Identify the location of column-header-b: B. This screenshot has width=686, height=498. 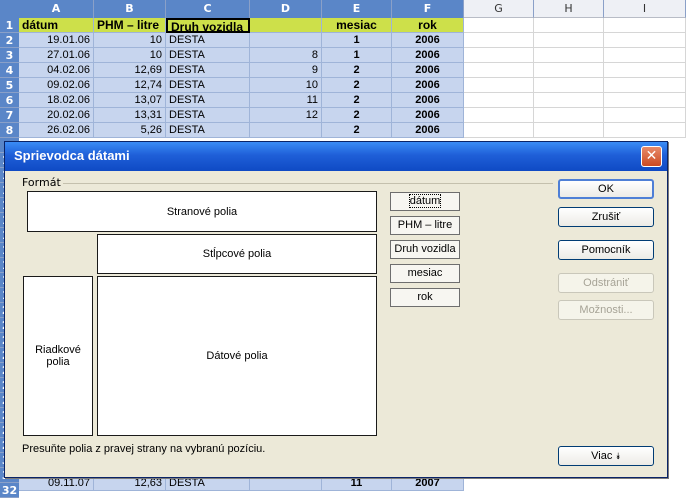
(130, 9).